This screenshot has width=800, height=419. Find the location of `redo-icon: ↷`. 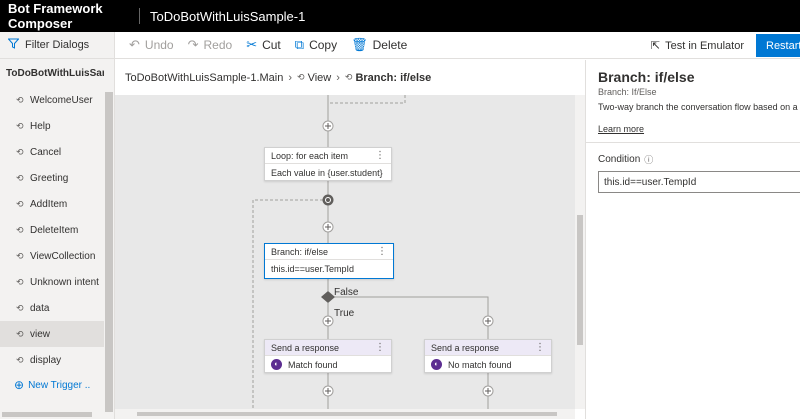

redo-icon: ↷ is located at coordinates (193, 44).